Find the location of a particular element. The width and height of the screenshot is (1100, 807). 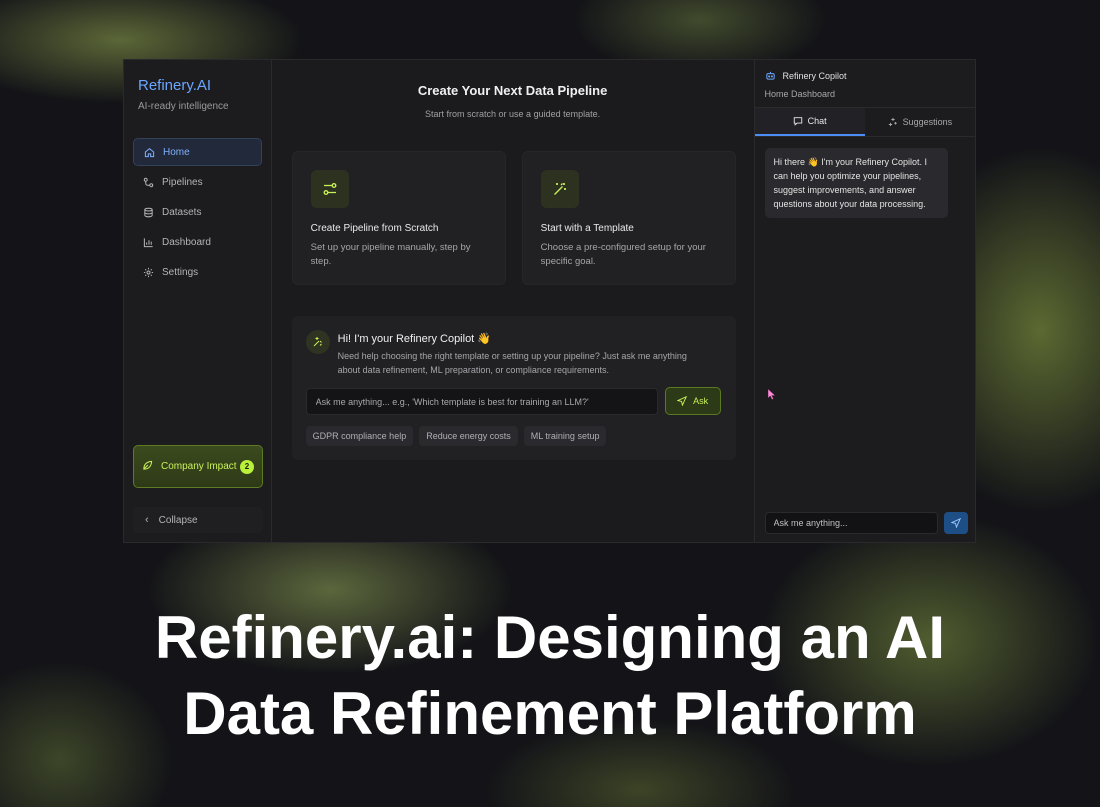

sidebar-item-dashboard: Dashboard is located at coordinates (197, 242).